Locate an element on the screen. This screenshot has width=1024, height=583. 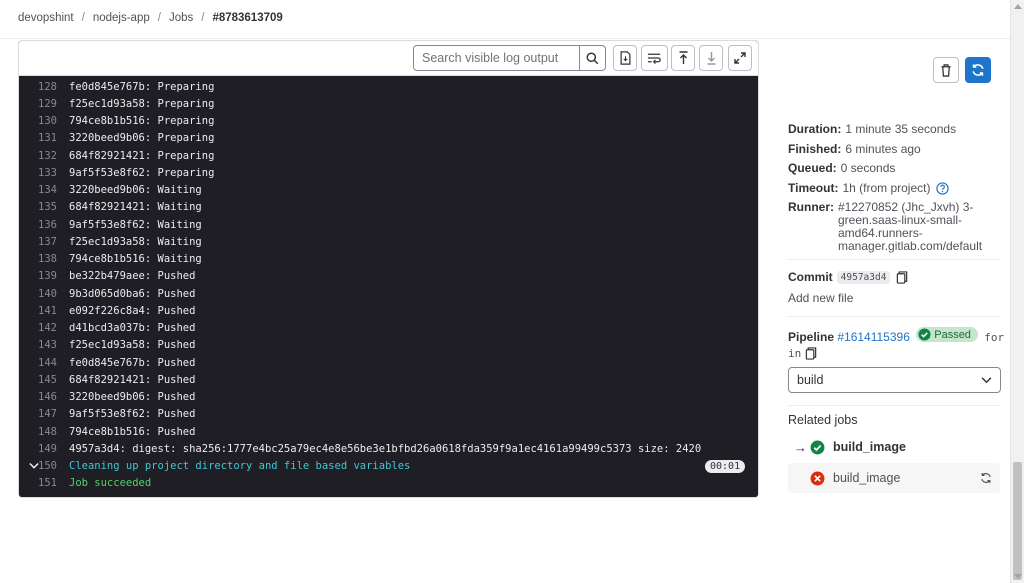
log-line-number: 131 is located at coordinates (44, 138).